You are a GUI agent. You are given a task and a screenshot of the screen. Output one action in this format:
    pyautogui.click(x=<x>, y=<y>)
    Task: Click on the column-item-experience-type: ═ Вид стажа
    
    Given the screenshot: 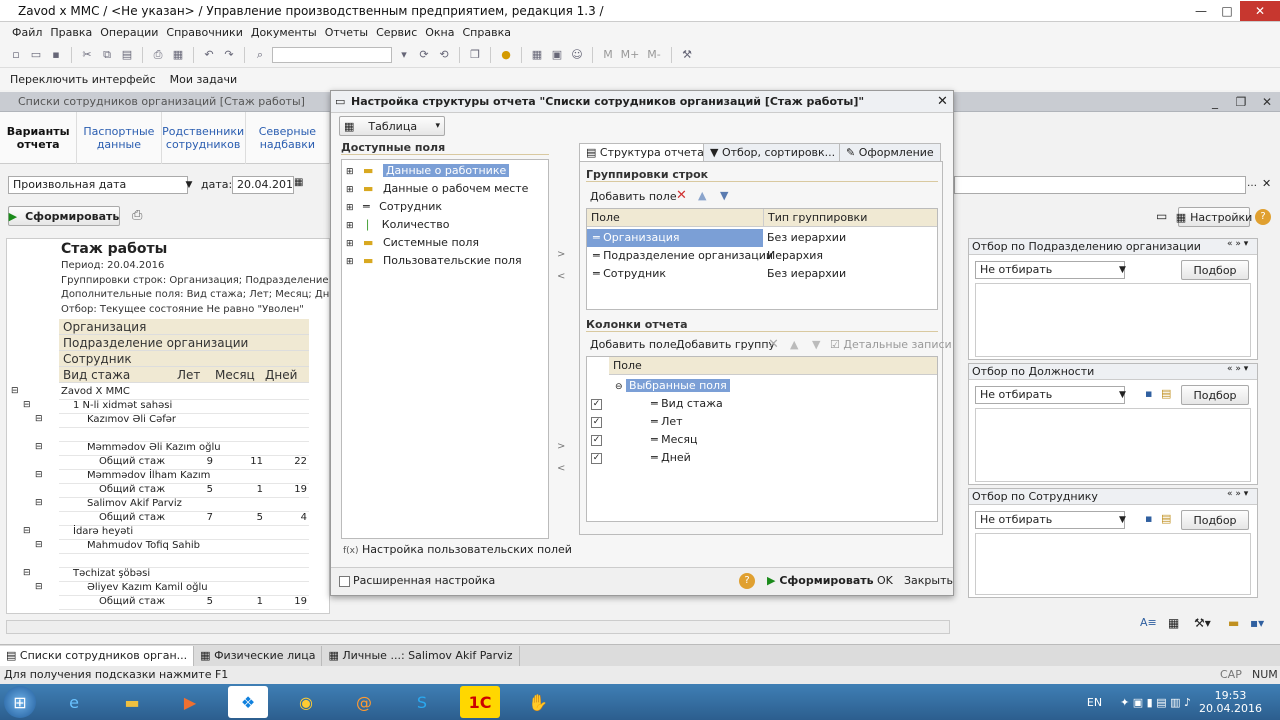 What is the action you would take?
    pyautogui.click(x=687, y=404)
    